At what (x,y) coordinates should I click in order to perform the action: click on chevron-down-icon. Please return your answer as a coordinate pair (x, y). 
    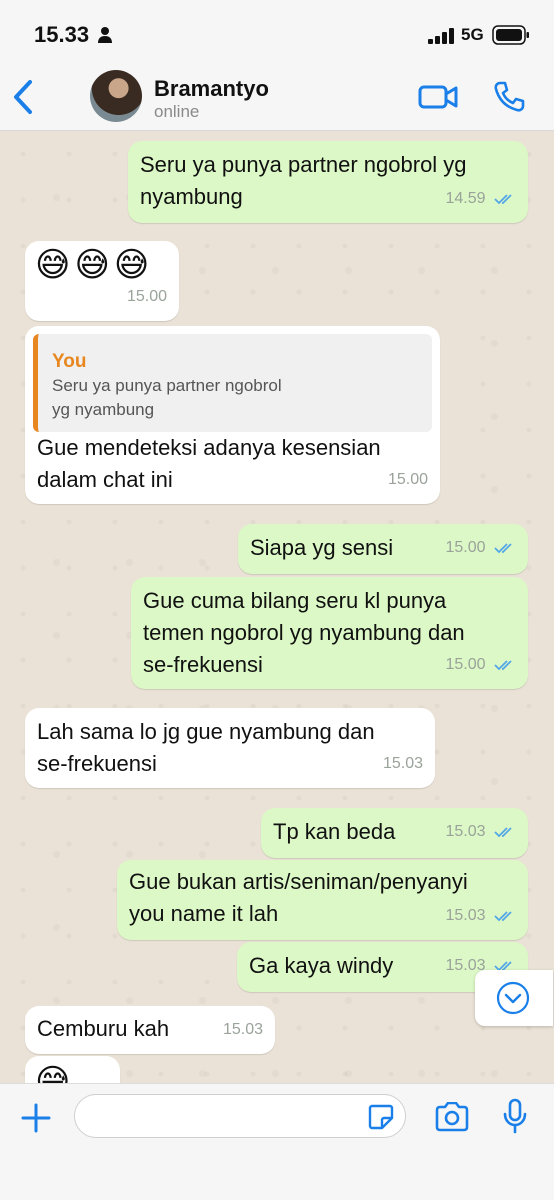
    Looking at the image, I should click on (513, 998).